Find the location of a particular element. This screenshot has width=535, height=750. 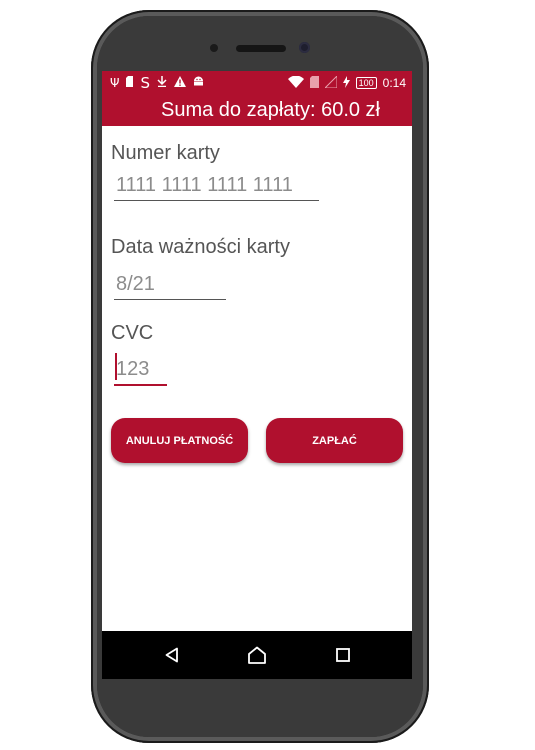

recents-icon is located at coordinates (343, 655).